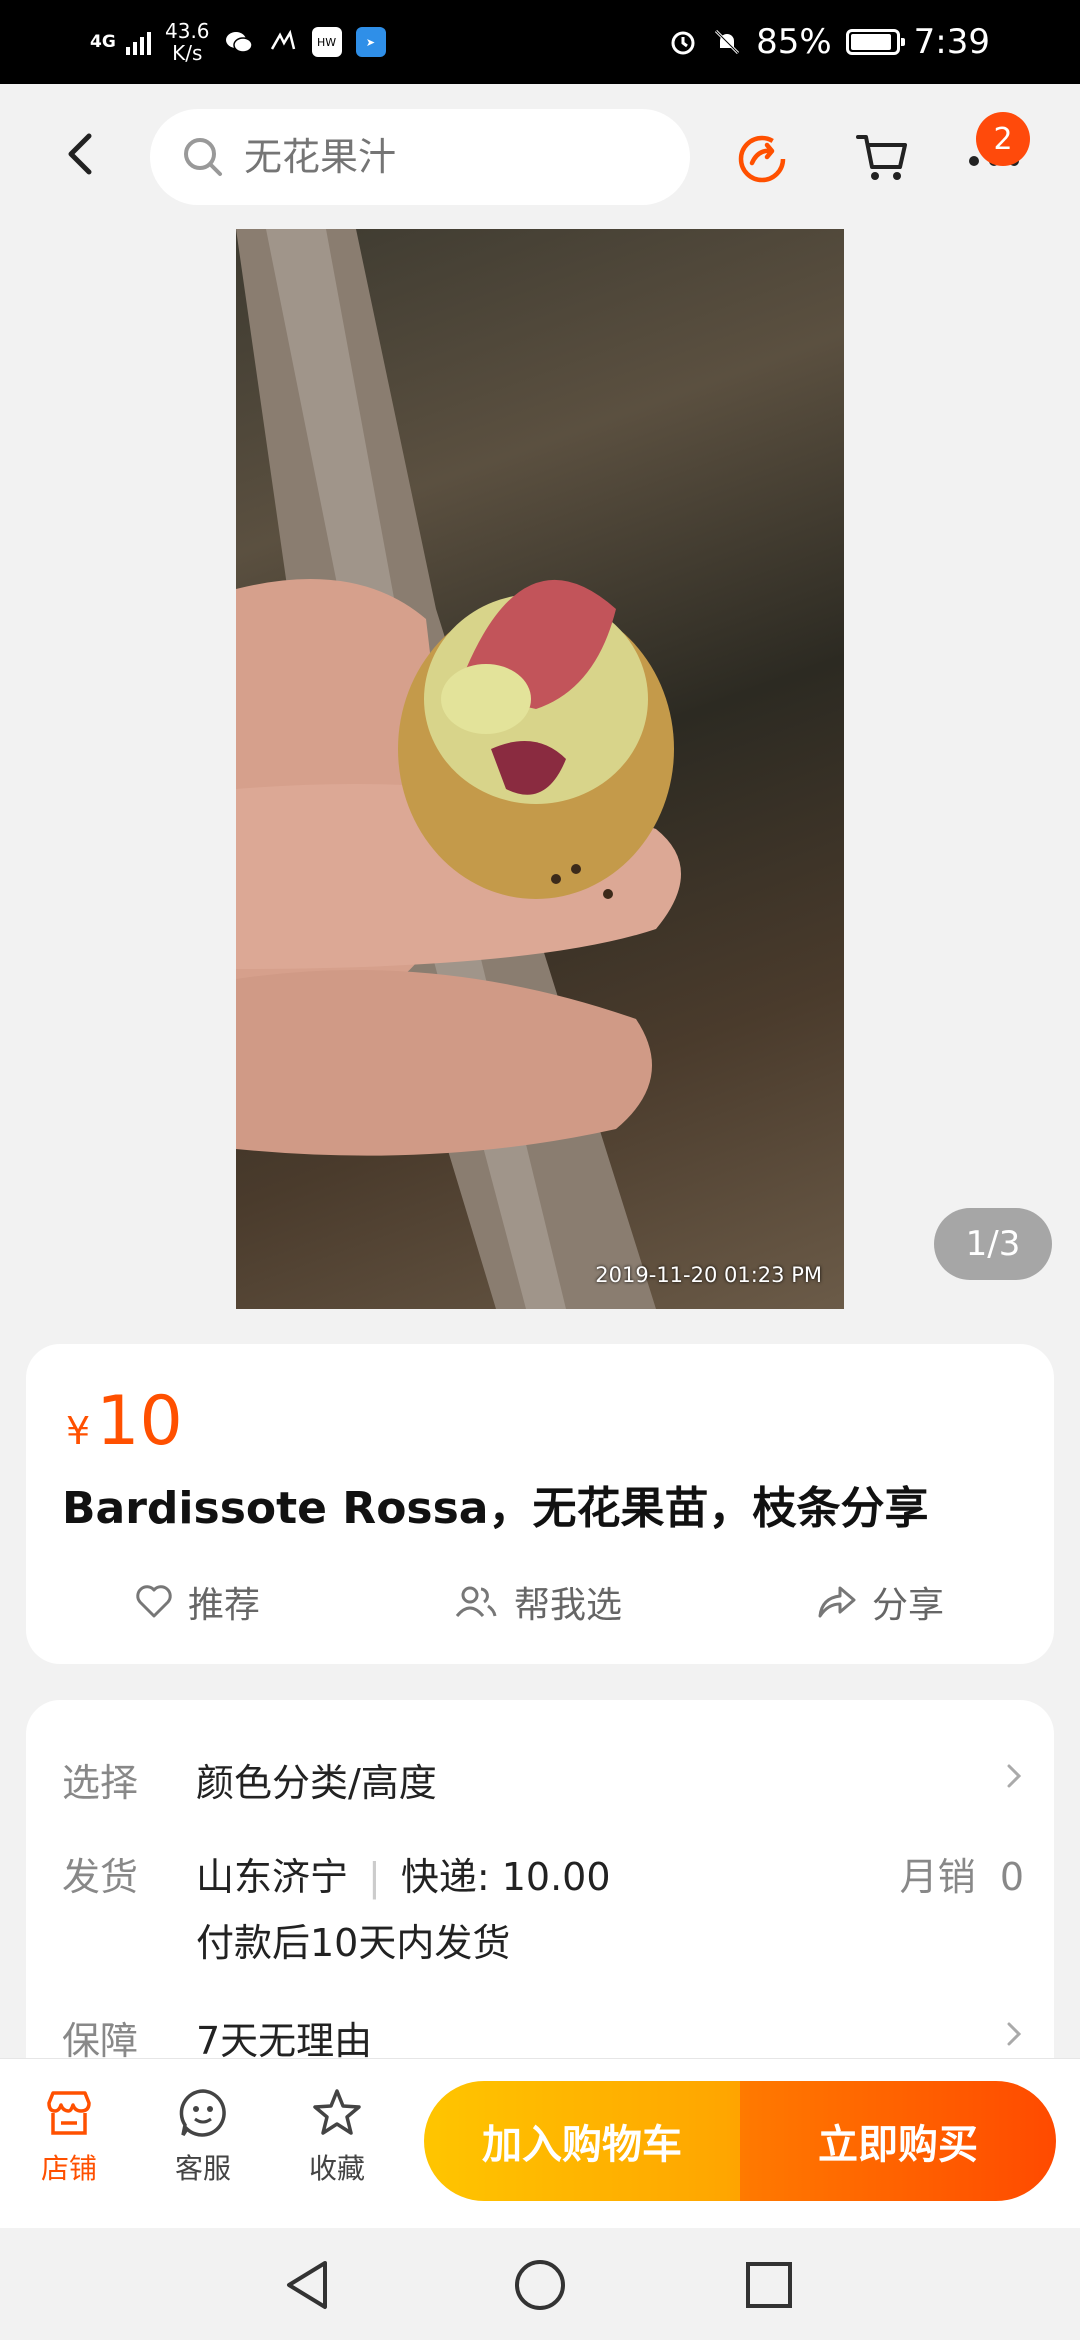  I want to click on system-nav-bar, so click(540, 2284).